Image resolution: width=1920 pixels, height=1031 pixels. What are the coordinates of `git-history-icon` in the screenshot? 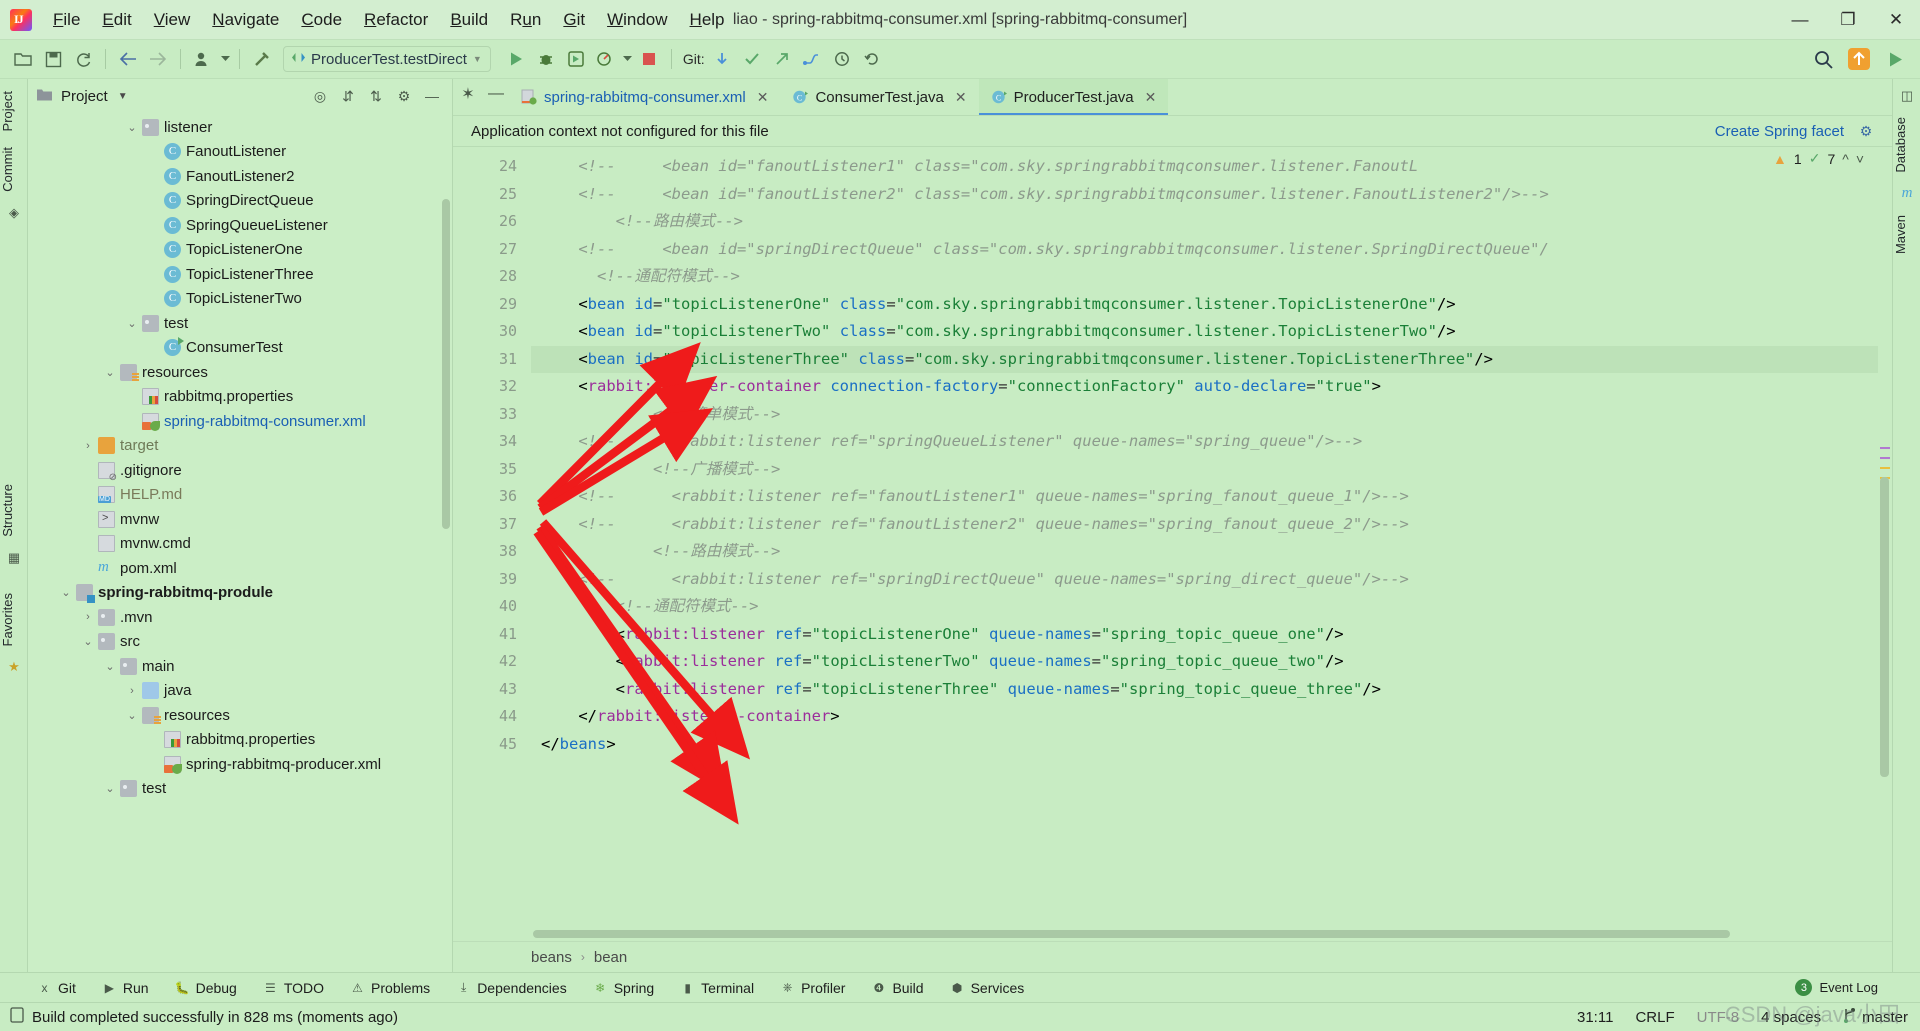 It's located at (842, 59).